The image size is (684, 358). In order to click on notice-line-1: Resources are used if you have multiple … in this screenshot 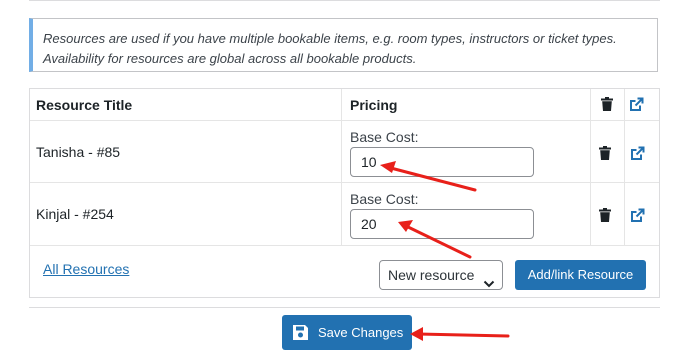, I will do `click(330, 38)`.